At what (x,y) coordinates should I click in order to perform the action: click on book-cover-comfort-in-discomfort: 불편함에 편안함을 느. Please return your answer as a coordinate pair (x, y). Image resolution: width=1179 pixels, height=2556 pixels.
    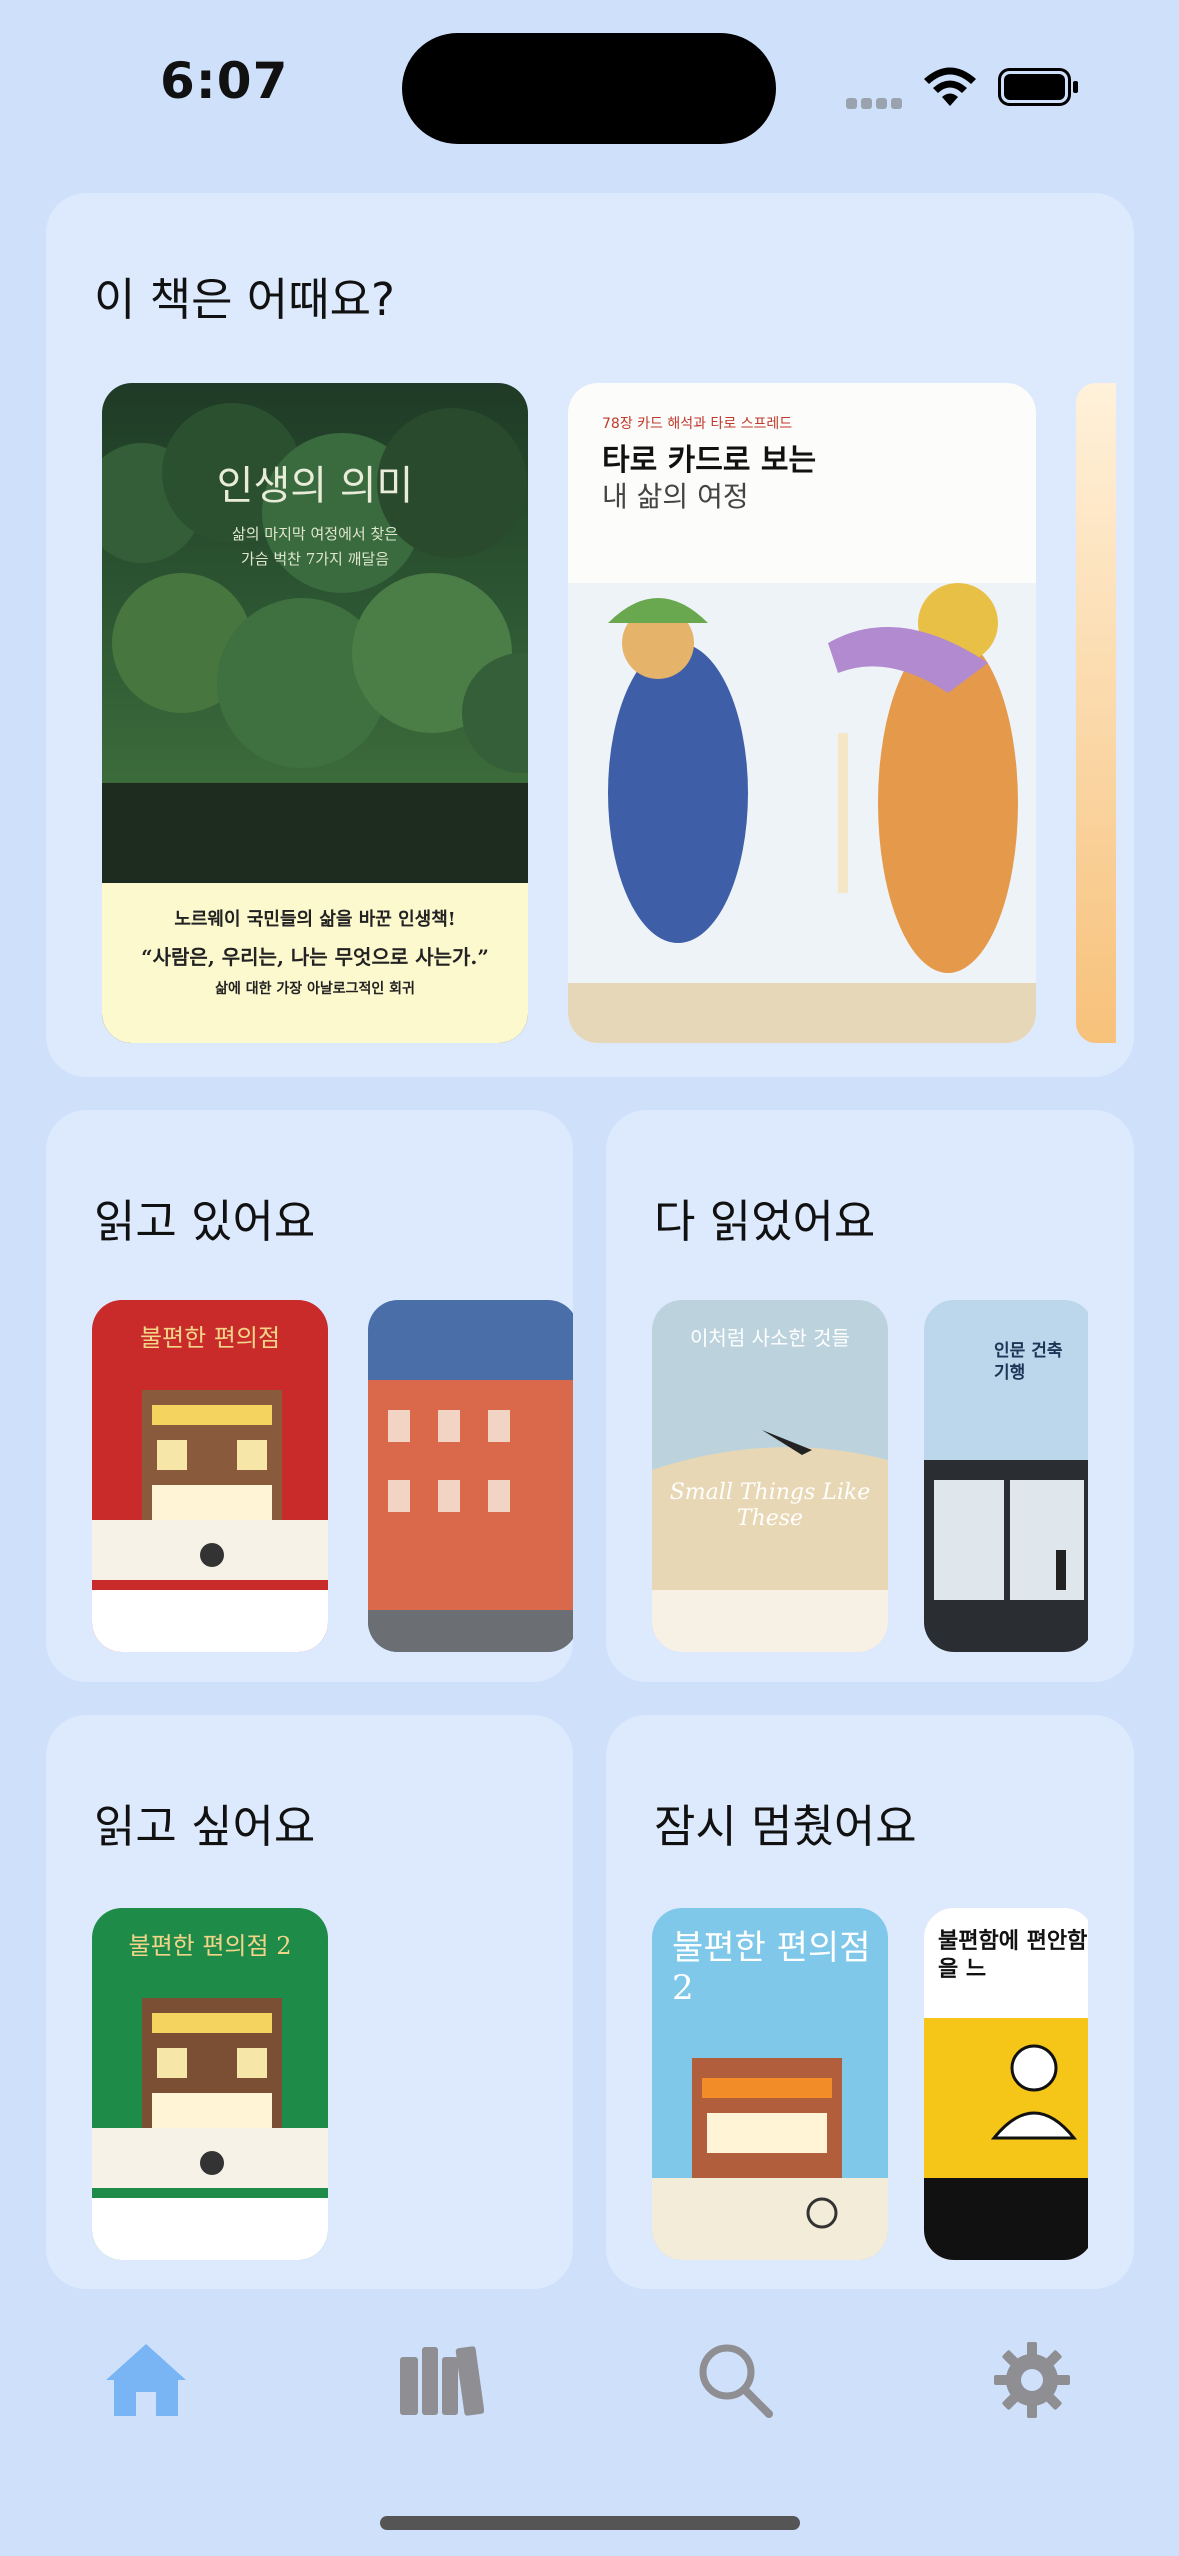
    Looking at the image, I should click on (1006, 2084).